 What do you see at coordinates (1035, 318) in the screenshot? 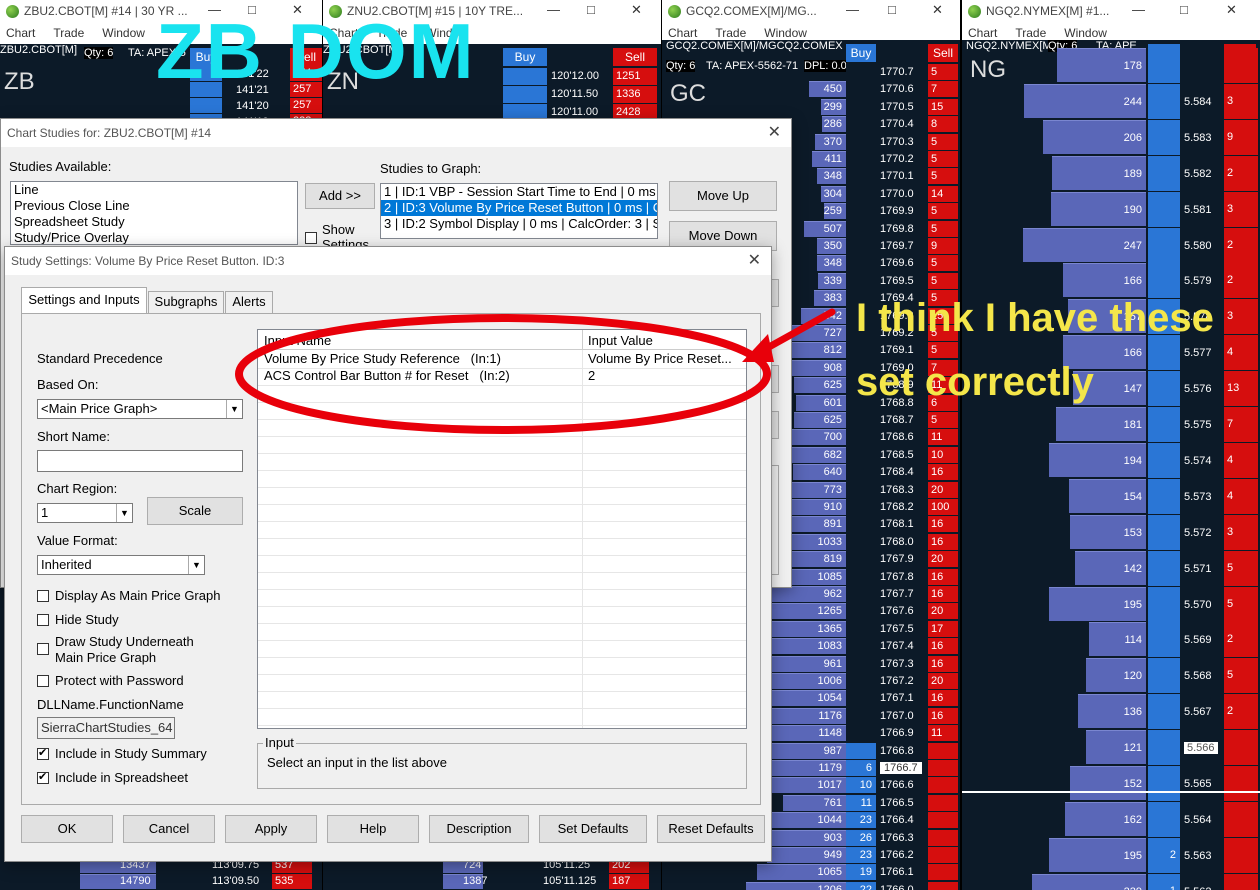
I see `note-line-1: I think I have these` at bounding box center [1035, 318].